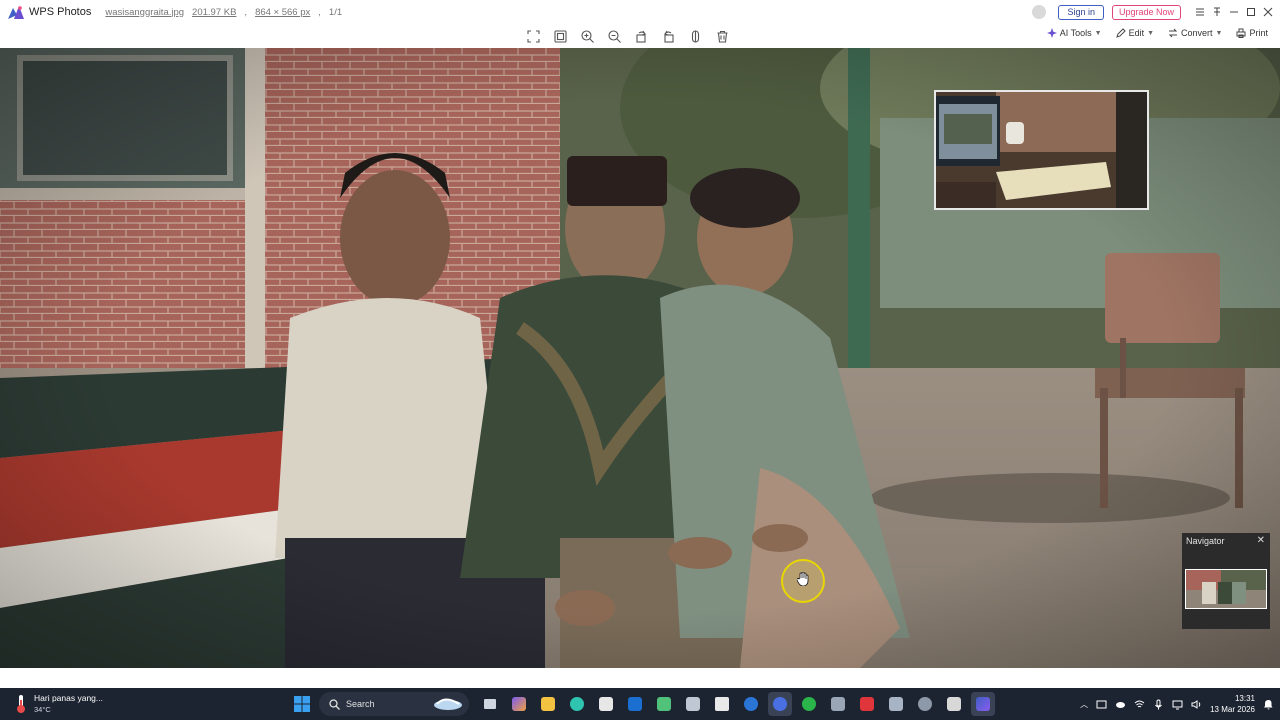  Describe the element at coordinates (1084, 704) in the screenshot. I see `chevron-up-icon: ︿` at that location.